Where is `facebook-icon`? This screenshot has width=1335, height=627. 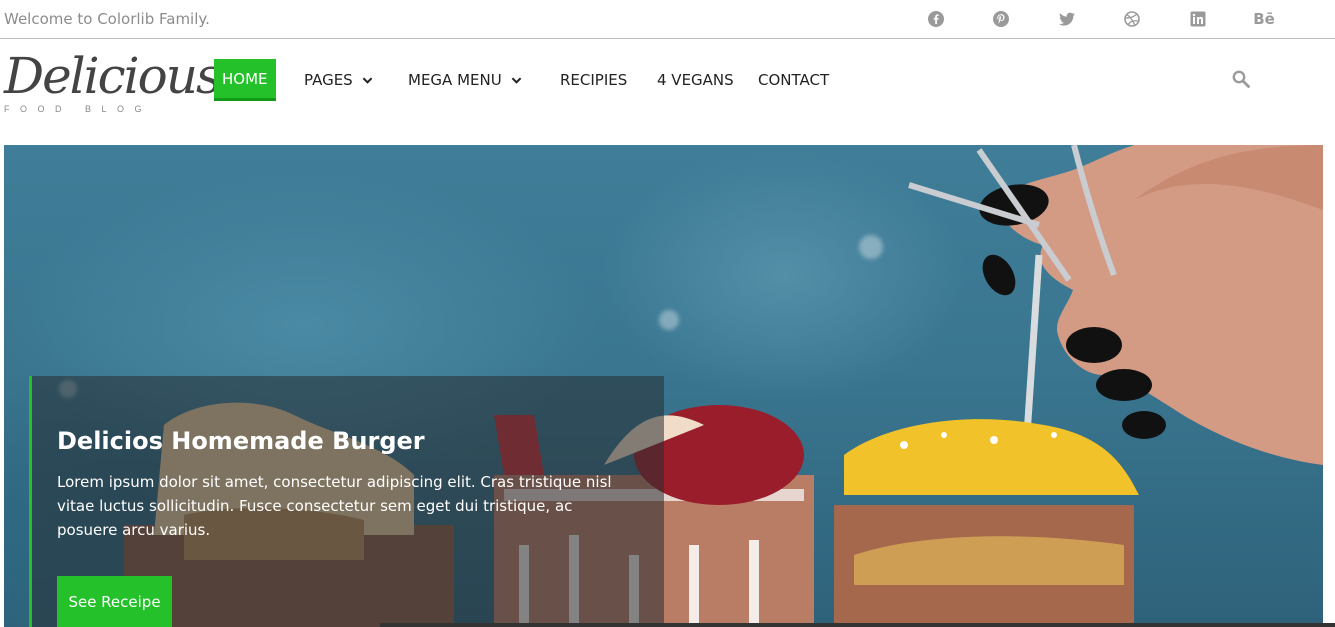 facebook-icon is located at coordinates (936, 19).